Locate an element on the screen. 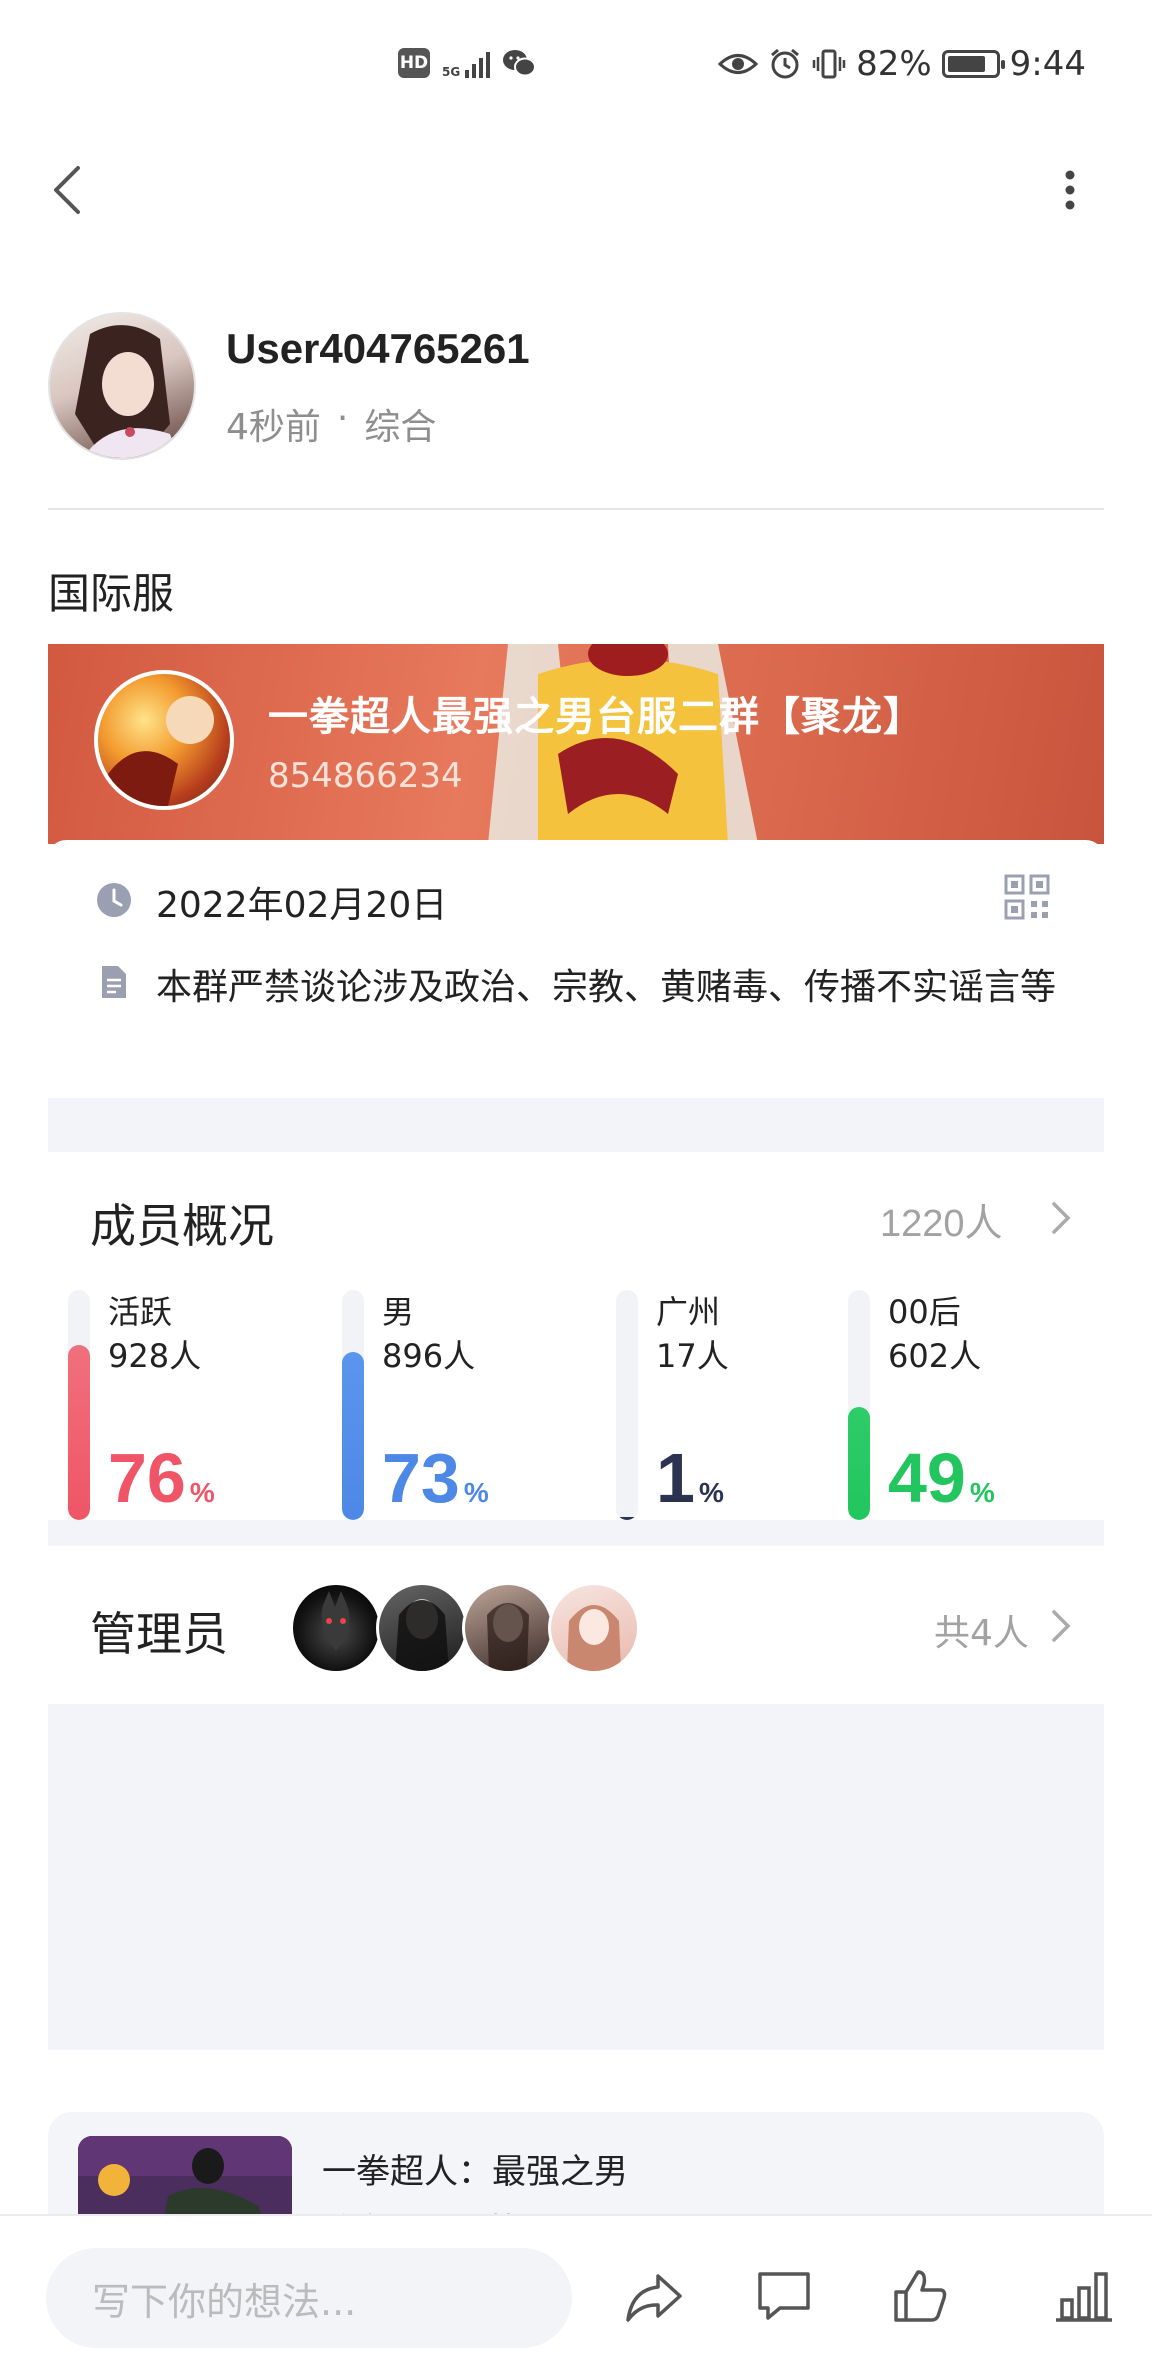 The height and width of the screenshot is (2376, 1152). stat-label: 男 is located at coordinates (398, 1312).